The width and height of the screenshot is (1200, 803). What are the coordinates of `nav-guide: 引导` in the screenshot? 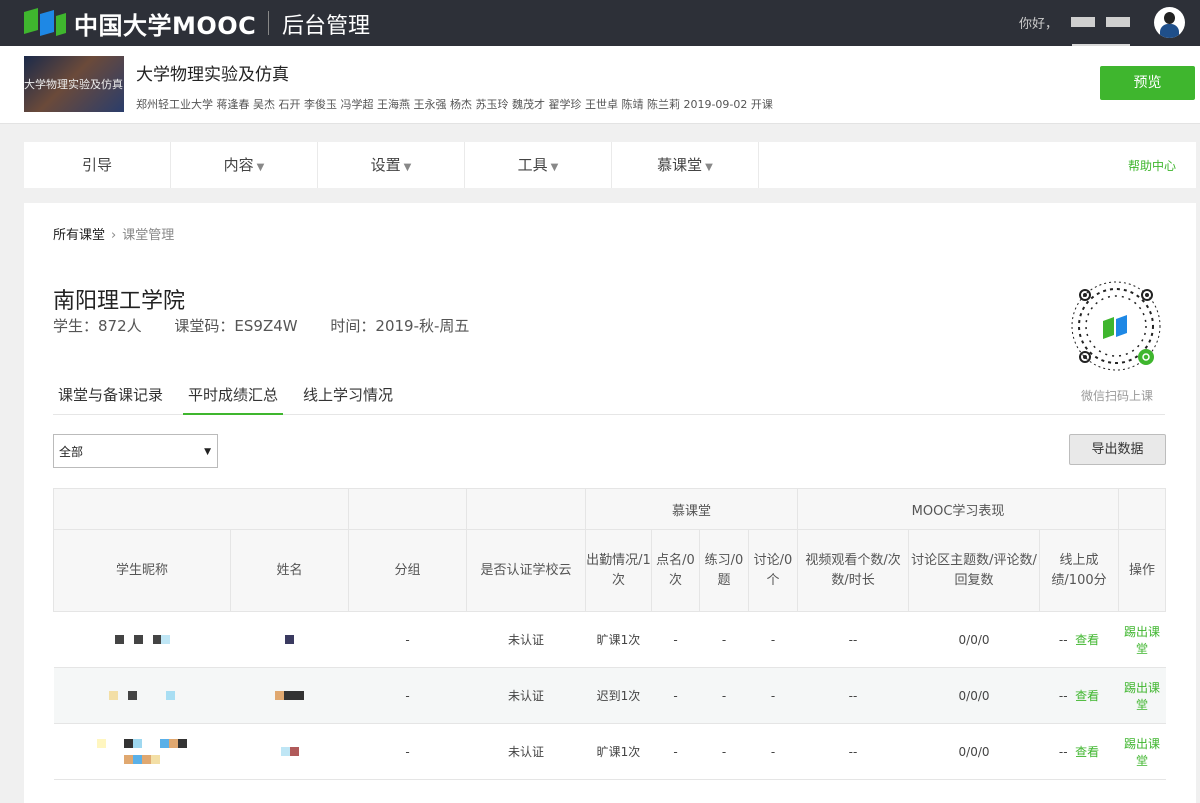 It's located at (97, 165).